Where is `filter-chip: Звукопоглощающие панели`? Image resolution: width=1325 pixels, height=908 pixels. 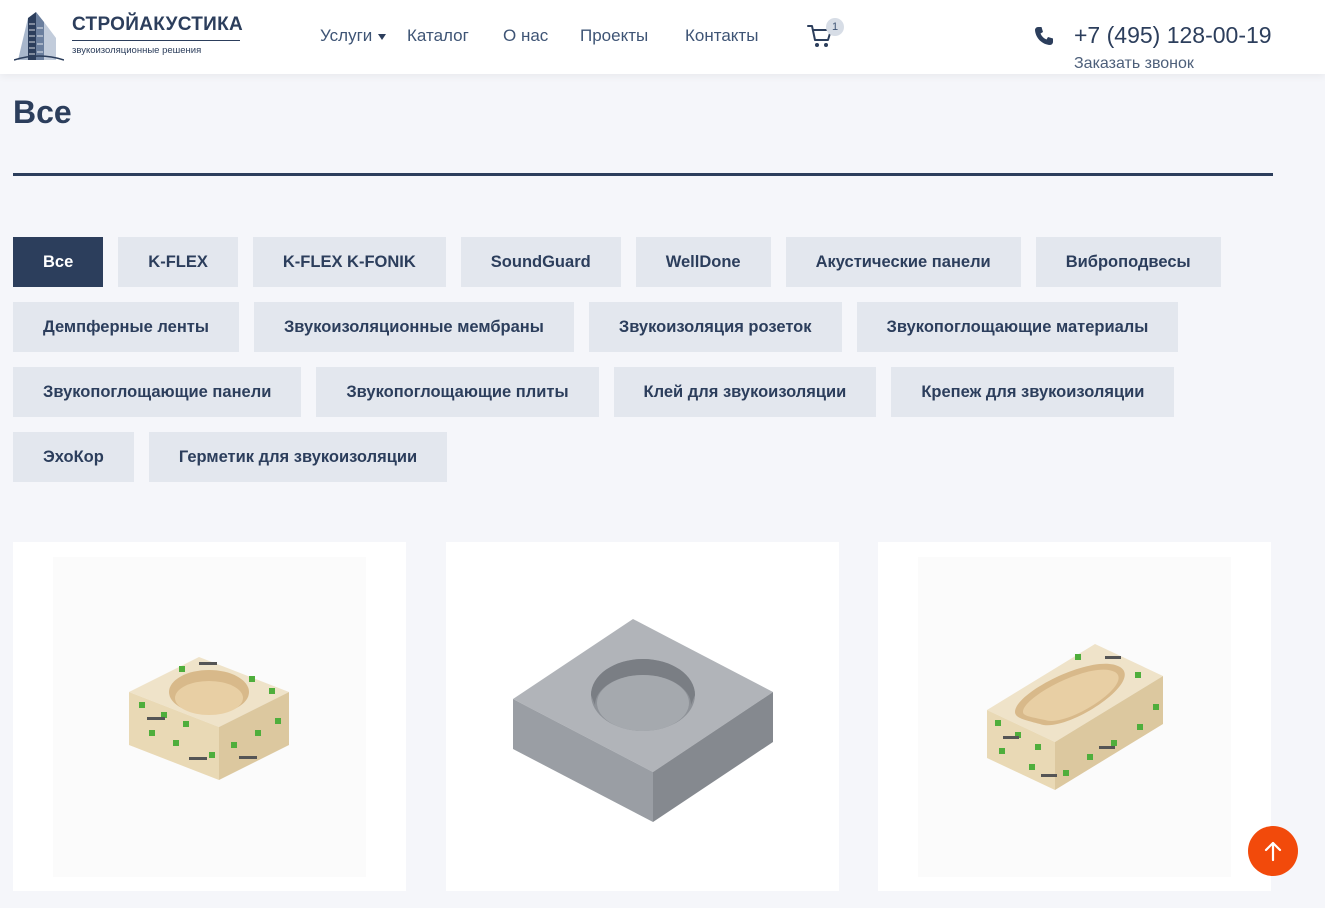 filter-chip: Звукопоглощающие панели is located at coordinates (157, 392).